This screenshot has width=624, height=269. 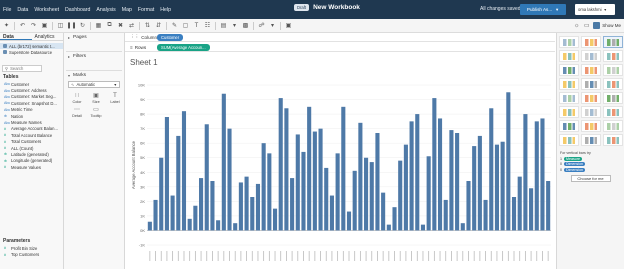 What do you see at coordinates (82, 25) in the screenshot?
I see `refresh-icon: ↻` at bounding box center [82, 25].